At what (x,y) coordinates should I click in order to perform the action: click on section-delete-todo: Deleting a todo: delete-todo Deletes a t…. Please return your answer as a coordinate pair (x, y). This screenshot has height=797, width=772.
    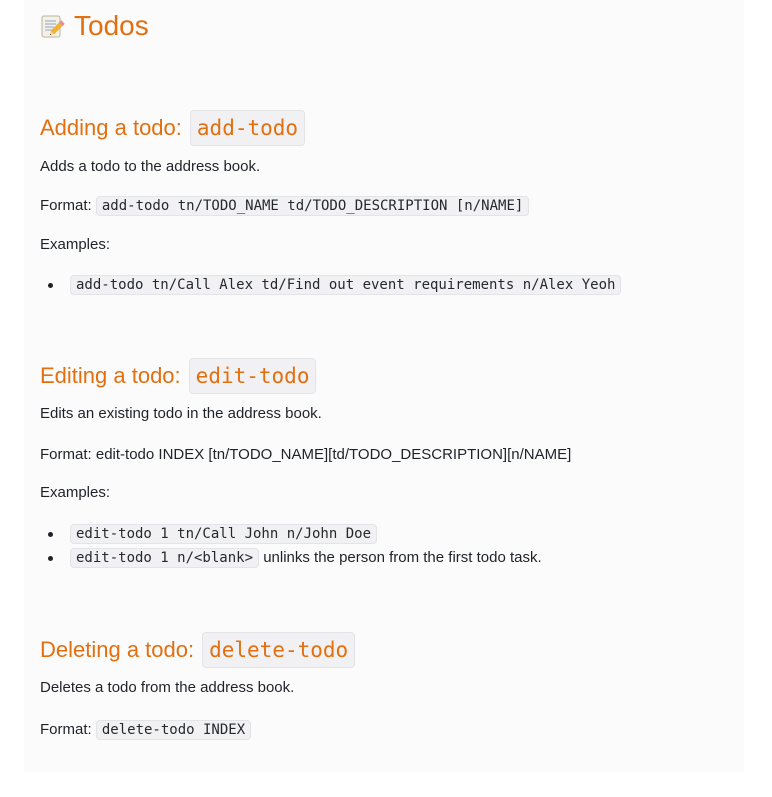
    Looking at the image, I should click on (390, 686).